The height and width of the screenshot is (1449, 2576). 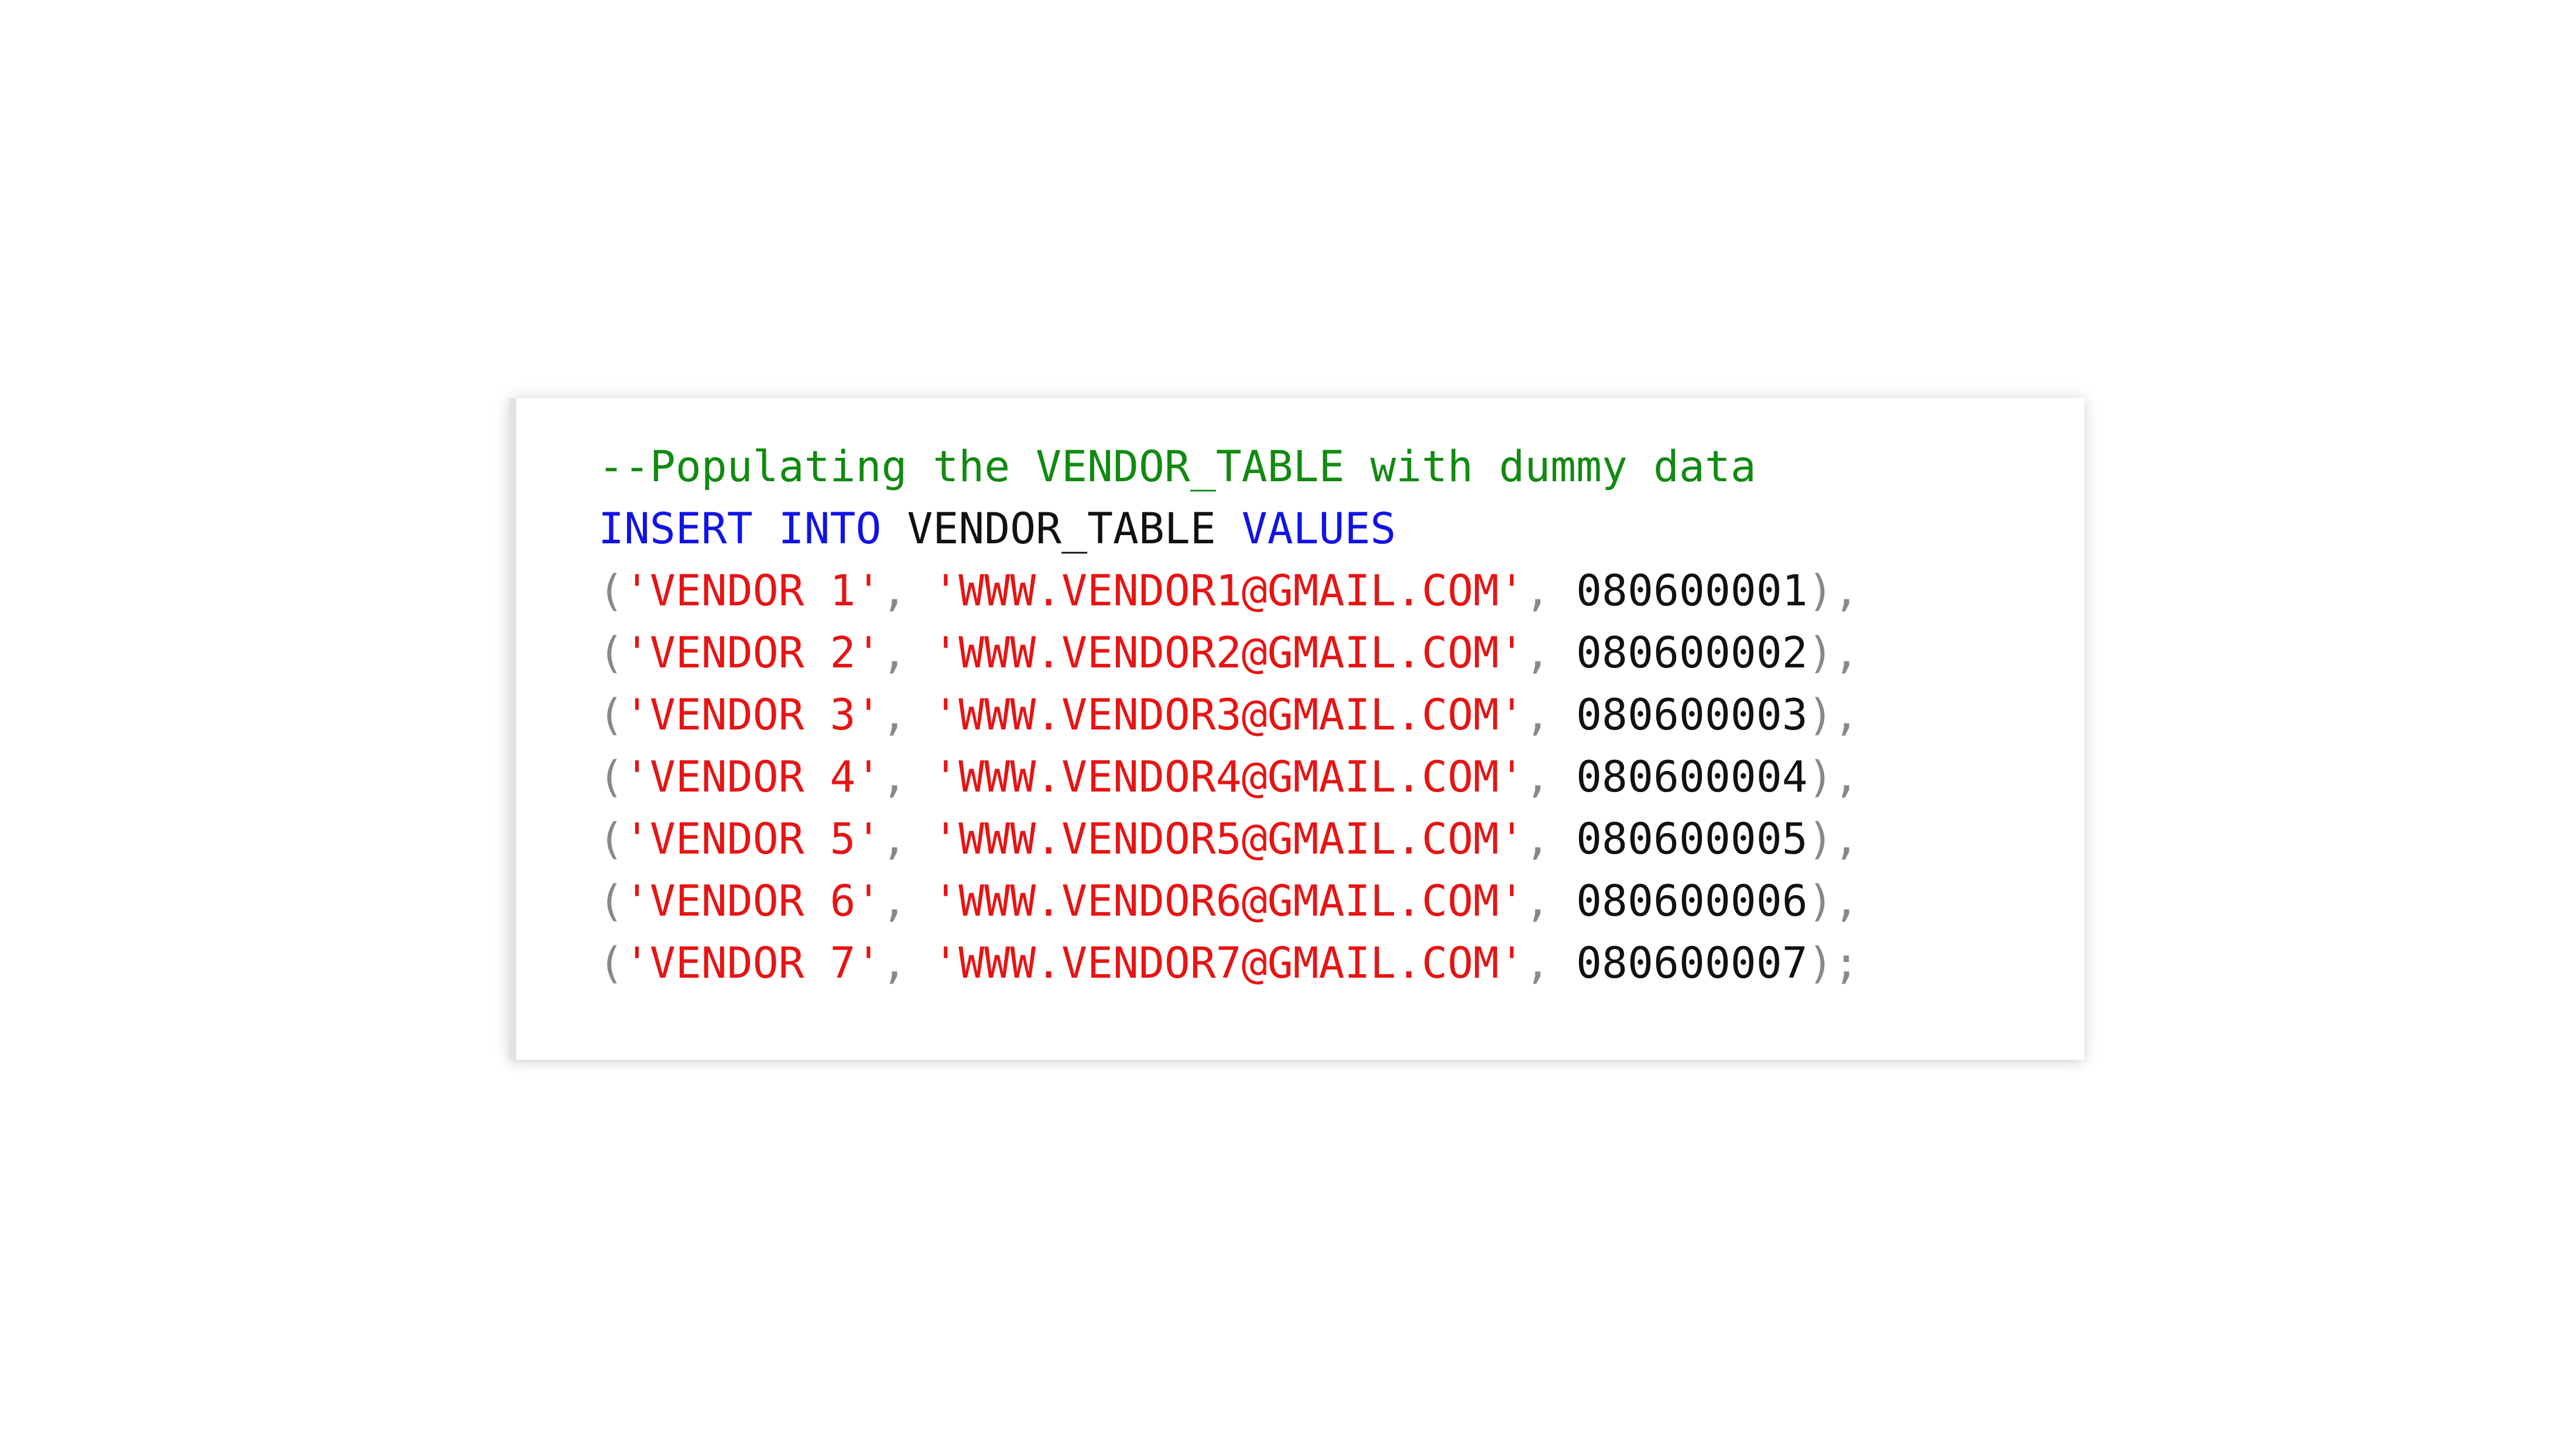 What do you see at coordinates (753, 591) in the screenshot?
I see `vendor-name-literal: 'VENDOR 1'` at bounding box center [753, 591].